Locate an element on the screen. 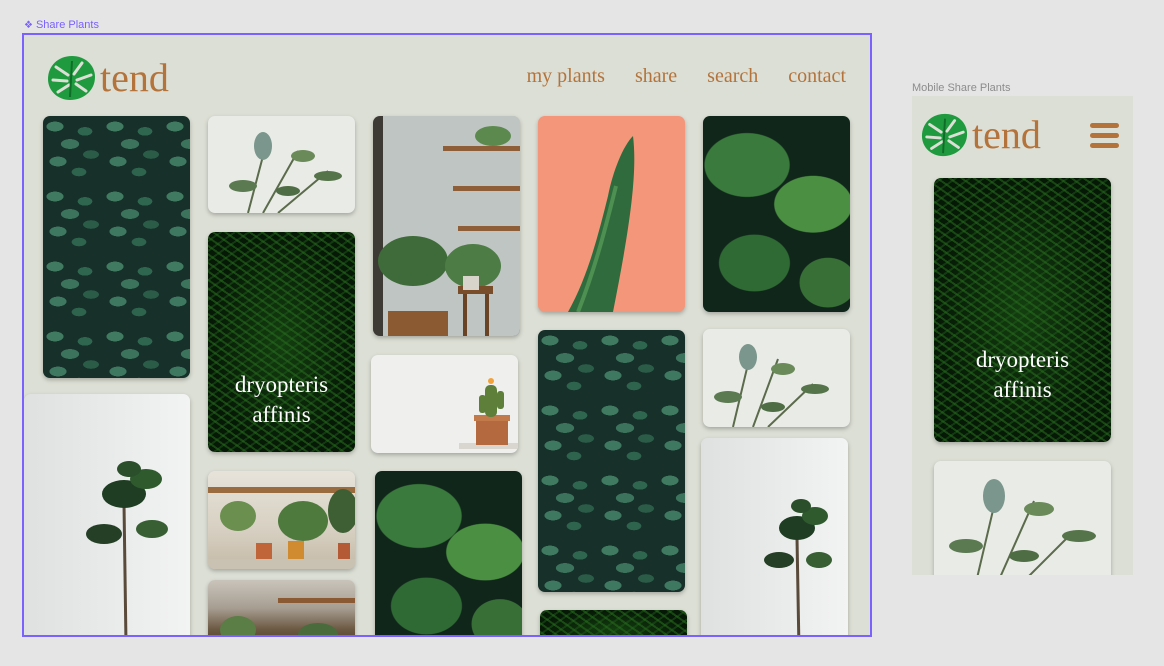  desktop-frame-label: ❖ Share Plants is located at coordinates (61, 25).